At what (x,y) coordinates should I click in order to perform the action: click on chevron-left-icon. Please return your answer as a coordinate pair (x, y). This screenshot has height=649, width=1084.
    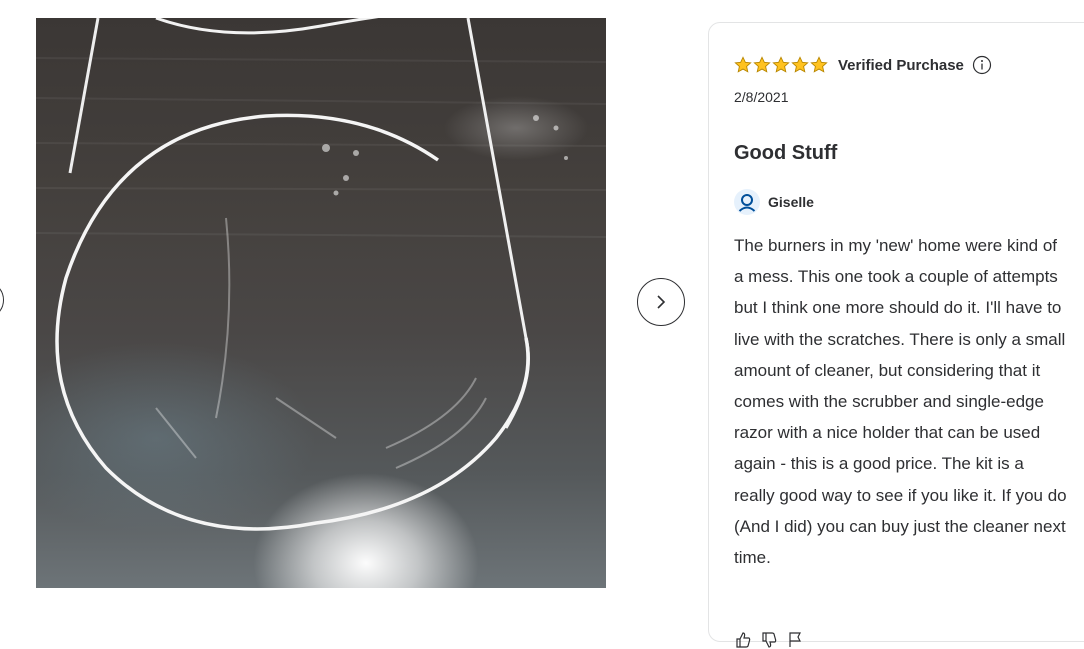
    Looking at the image, I should click on (1, 300).